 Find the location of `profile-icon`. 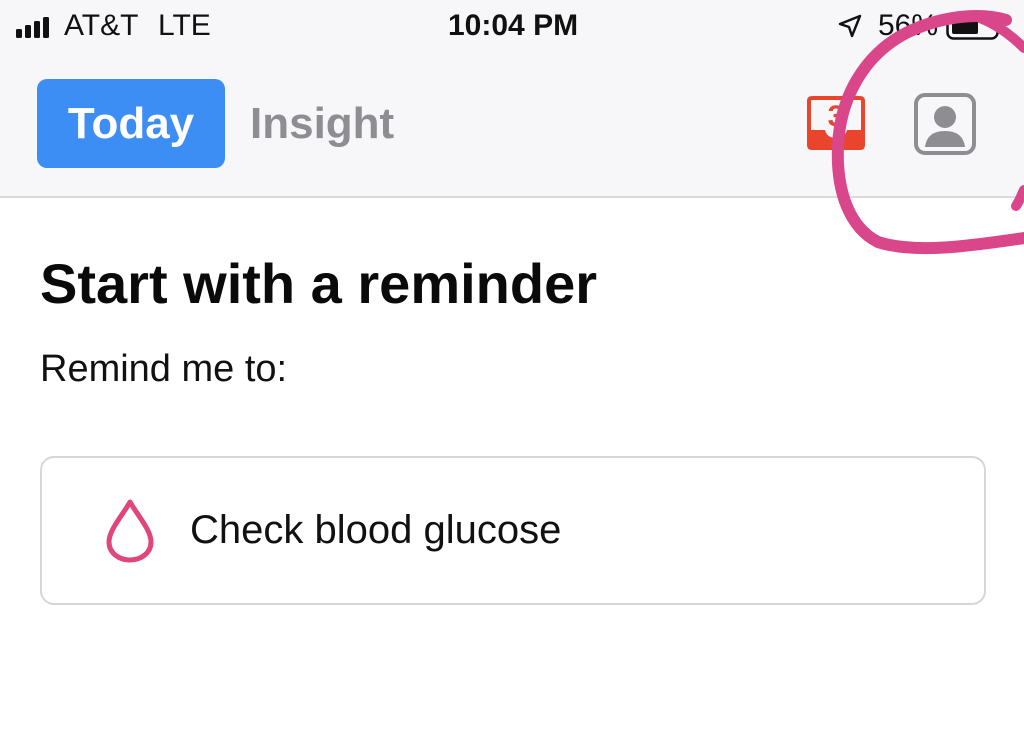

profile-icon is located at coordinates (945, 124).